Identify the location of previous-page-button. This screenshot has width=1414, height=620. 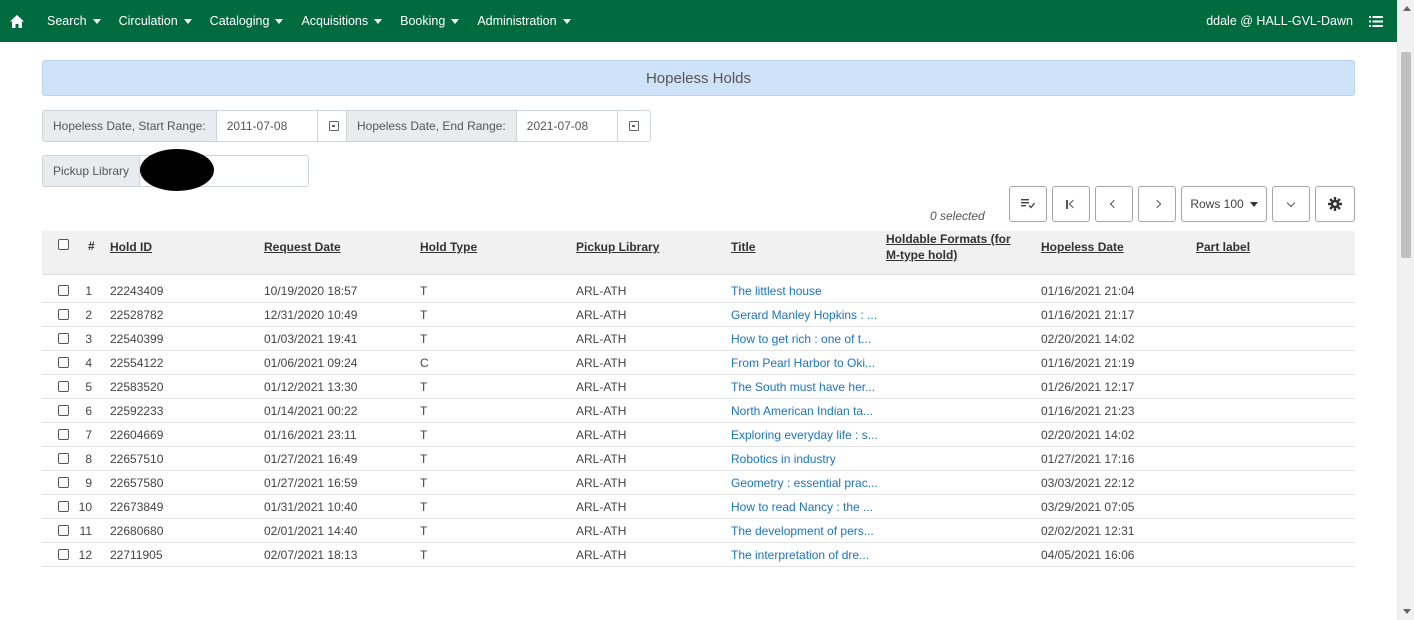
(1114, 204).